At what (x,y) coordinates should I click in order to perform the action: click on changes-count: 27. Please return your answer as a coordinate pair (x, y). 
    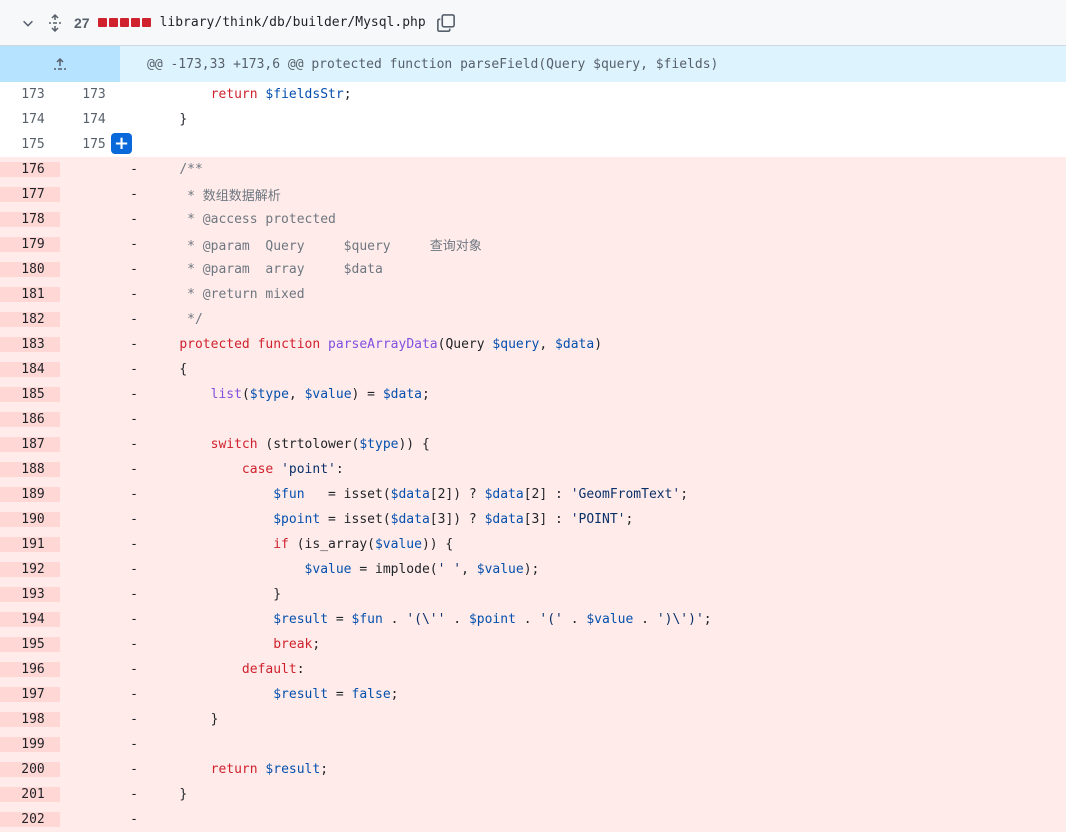
    Looking at the image, I should click on (82, 22).